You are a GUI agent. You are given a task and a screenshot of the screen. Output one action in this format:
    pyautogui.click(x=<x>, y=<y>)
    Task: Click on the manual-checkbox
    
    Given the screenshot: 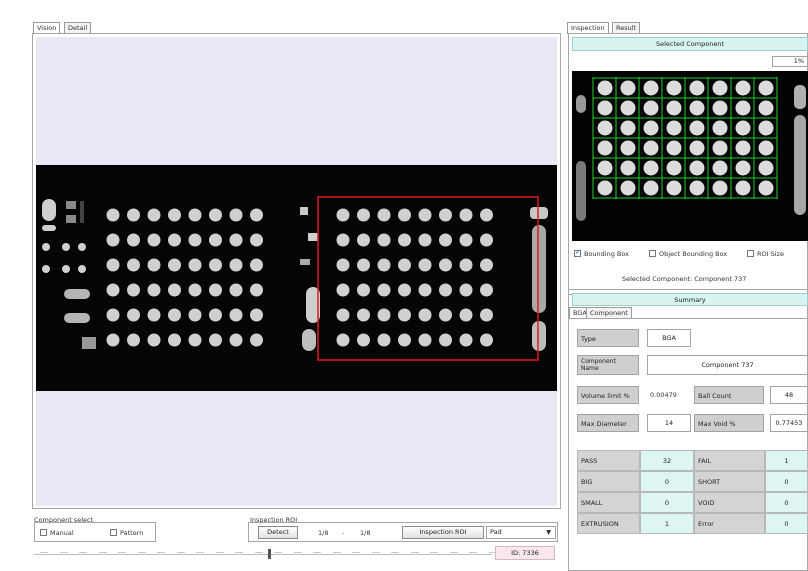 What is the action you would take?
    pyautogui.click(x=43, y=532)
    